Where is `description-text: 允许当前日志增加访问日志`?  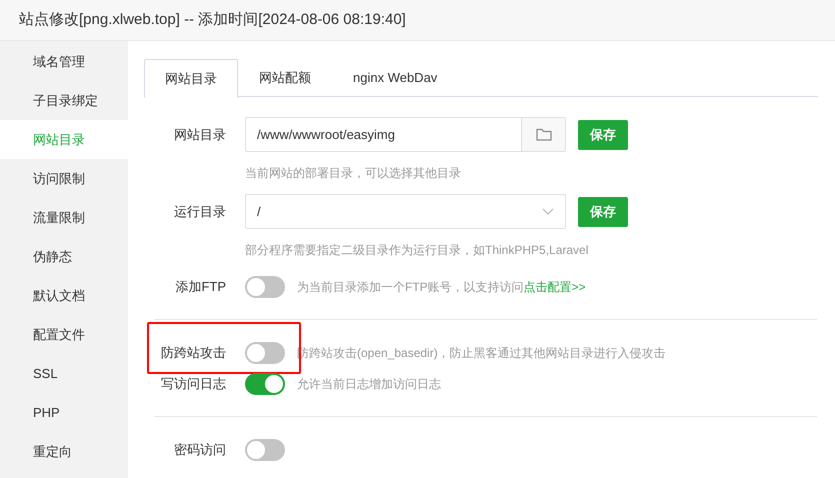
description-text: 允许当前日志增加访问日志 is located at coordinates (369, 384).